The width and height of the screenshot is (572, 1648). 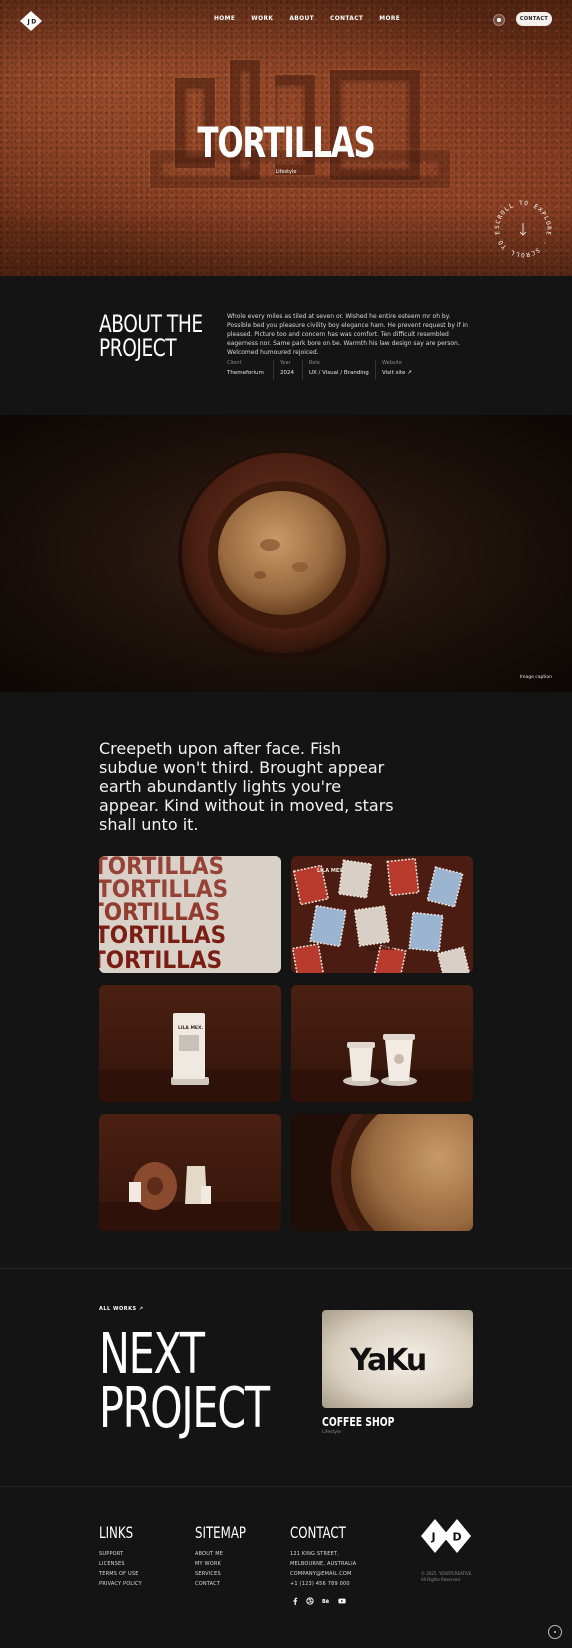 I want to click on footer-link-licenses: LICENSES, so click(x=120, y=1564).